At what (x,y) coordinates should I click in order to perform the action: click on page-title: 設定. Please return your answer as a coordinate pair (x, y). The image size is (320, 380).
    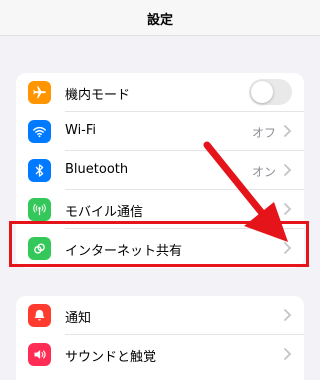
    Looking at the image, I should click on (159, 20).